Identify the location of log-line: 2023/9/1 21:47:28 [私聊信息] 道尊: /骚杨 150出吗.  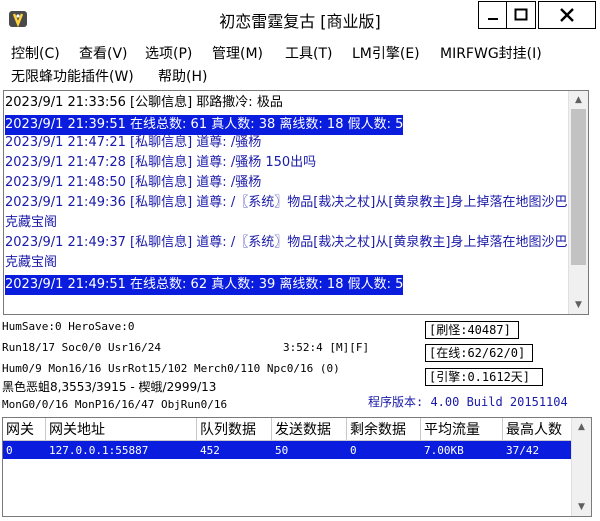
(161, 162).